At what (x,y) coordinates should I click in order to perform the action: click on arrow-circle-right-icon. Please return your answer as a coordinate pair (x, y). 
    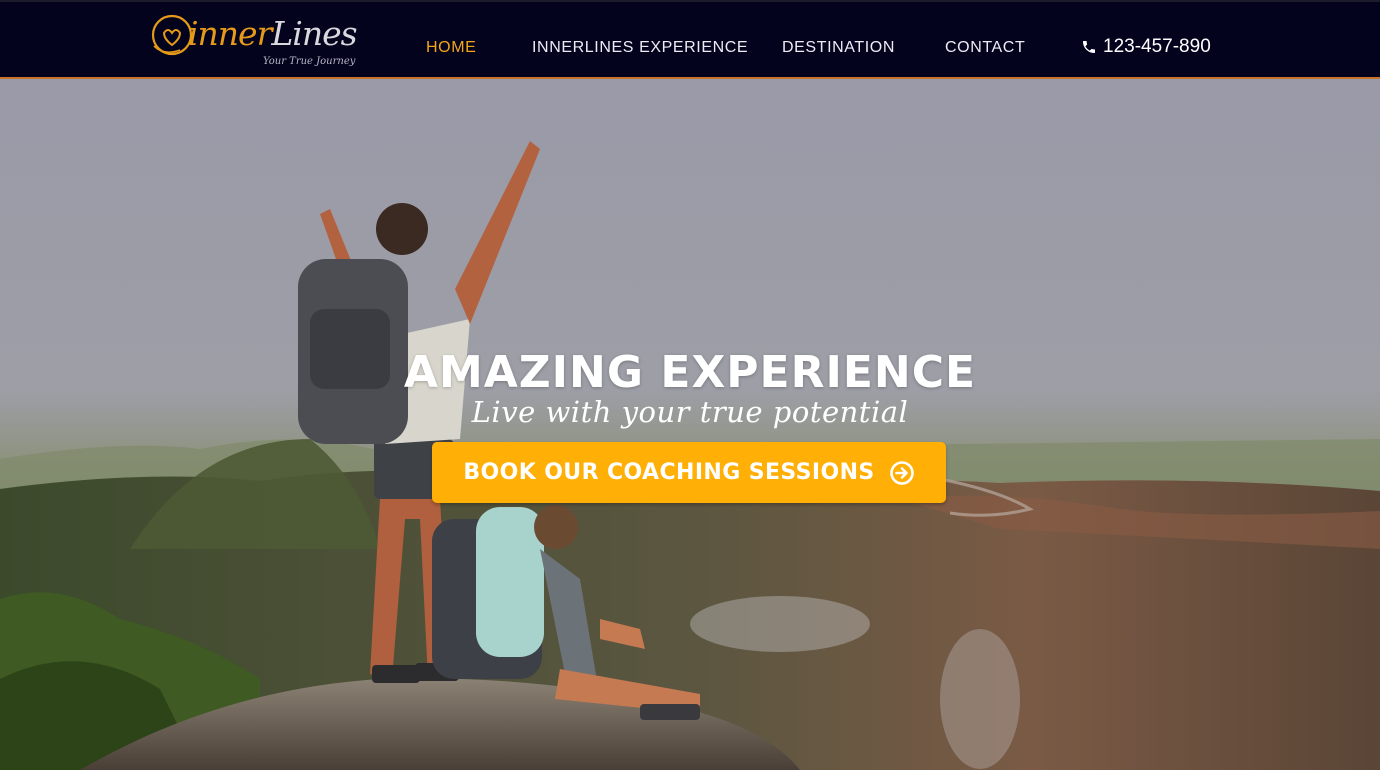
    Looking at the image, I should click on (901, 472).